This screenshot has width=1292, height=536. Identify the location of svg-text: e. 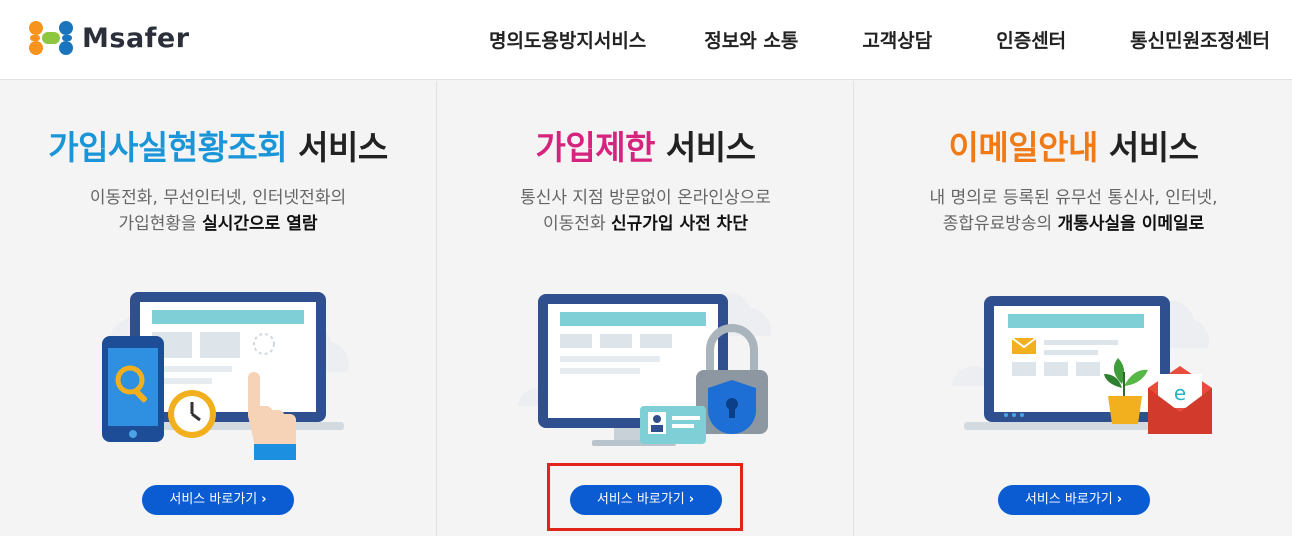
(1179, 393).